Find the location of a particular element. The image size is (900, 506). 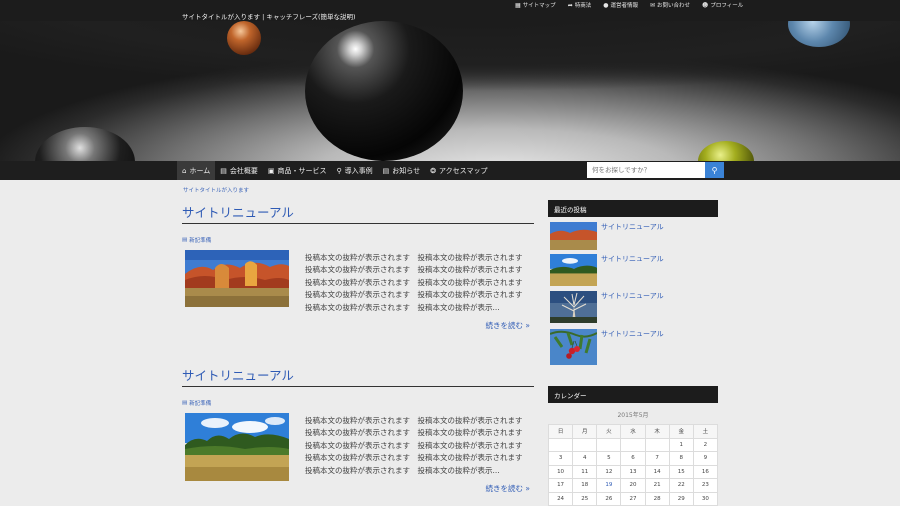

top-link-label: 特商法 is located at coordinates (583, 6).